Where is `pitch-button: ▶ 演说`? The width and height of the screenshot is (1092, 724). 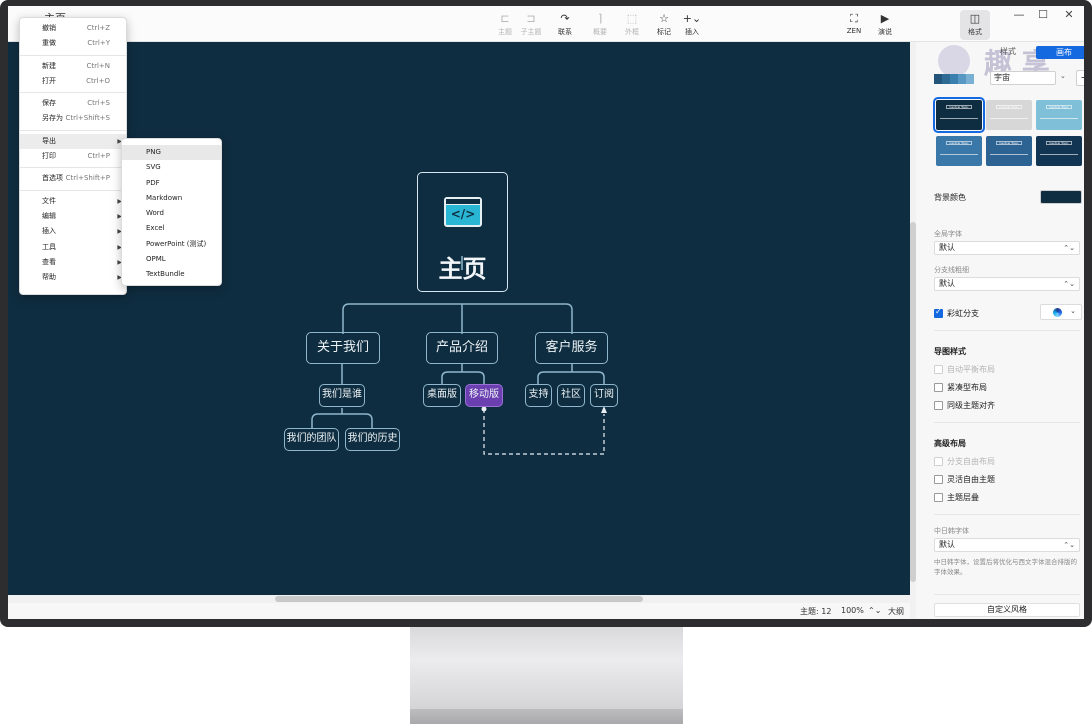 pitch-button: ▶ 演说 is located at coordinates (885, 25).